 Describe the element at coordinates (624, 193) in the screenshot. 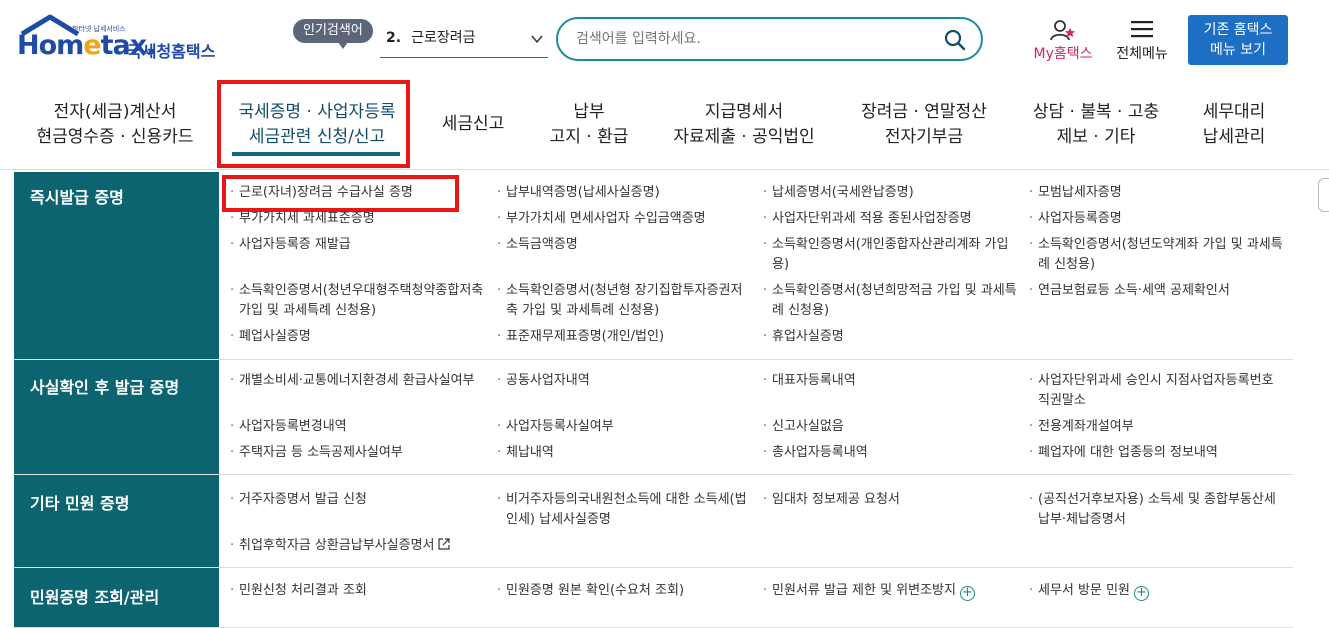

I see `menu-link: 납부내역증명(납세사실증명)` at that location.